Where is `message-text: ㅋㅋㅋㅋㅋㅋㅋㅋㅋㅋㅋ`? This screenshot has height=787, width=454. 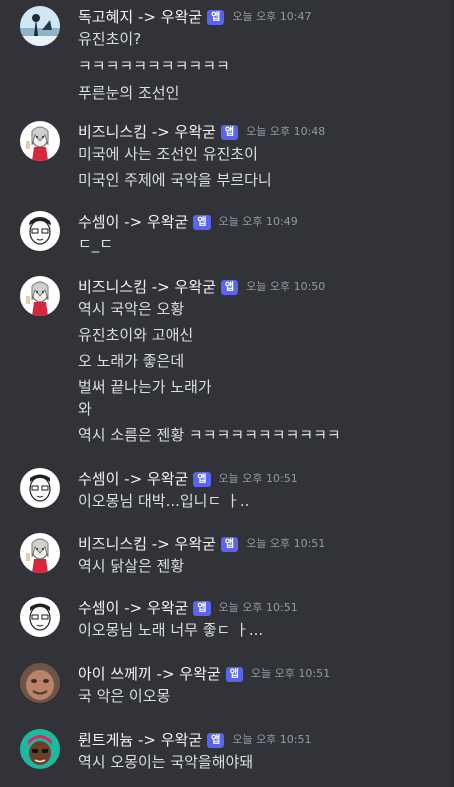
message-text: ㅋㅋㅋㅋㅋㅋㅋㅋㅋㅋㅋ is located at coordinates (154, 66).